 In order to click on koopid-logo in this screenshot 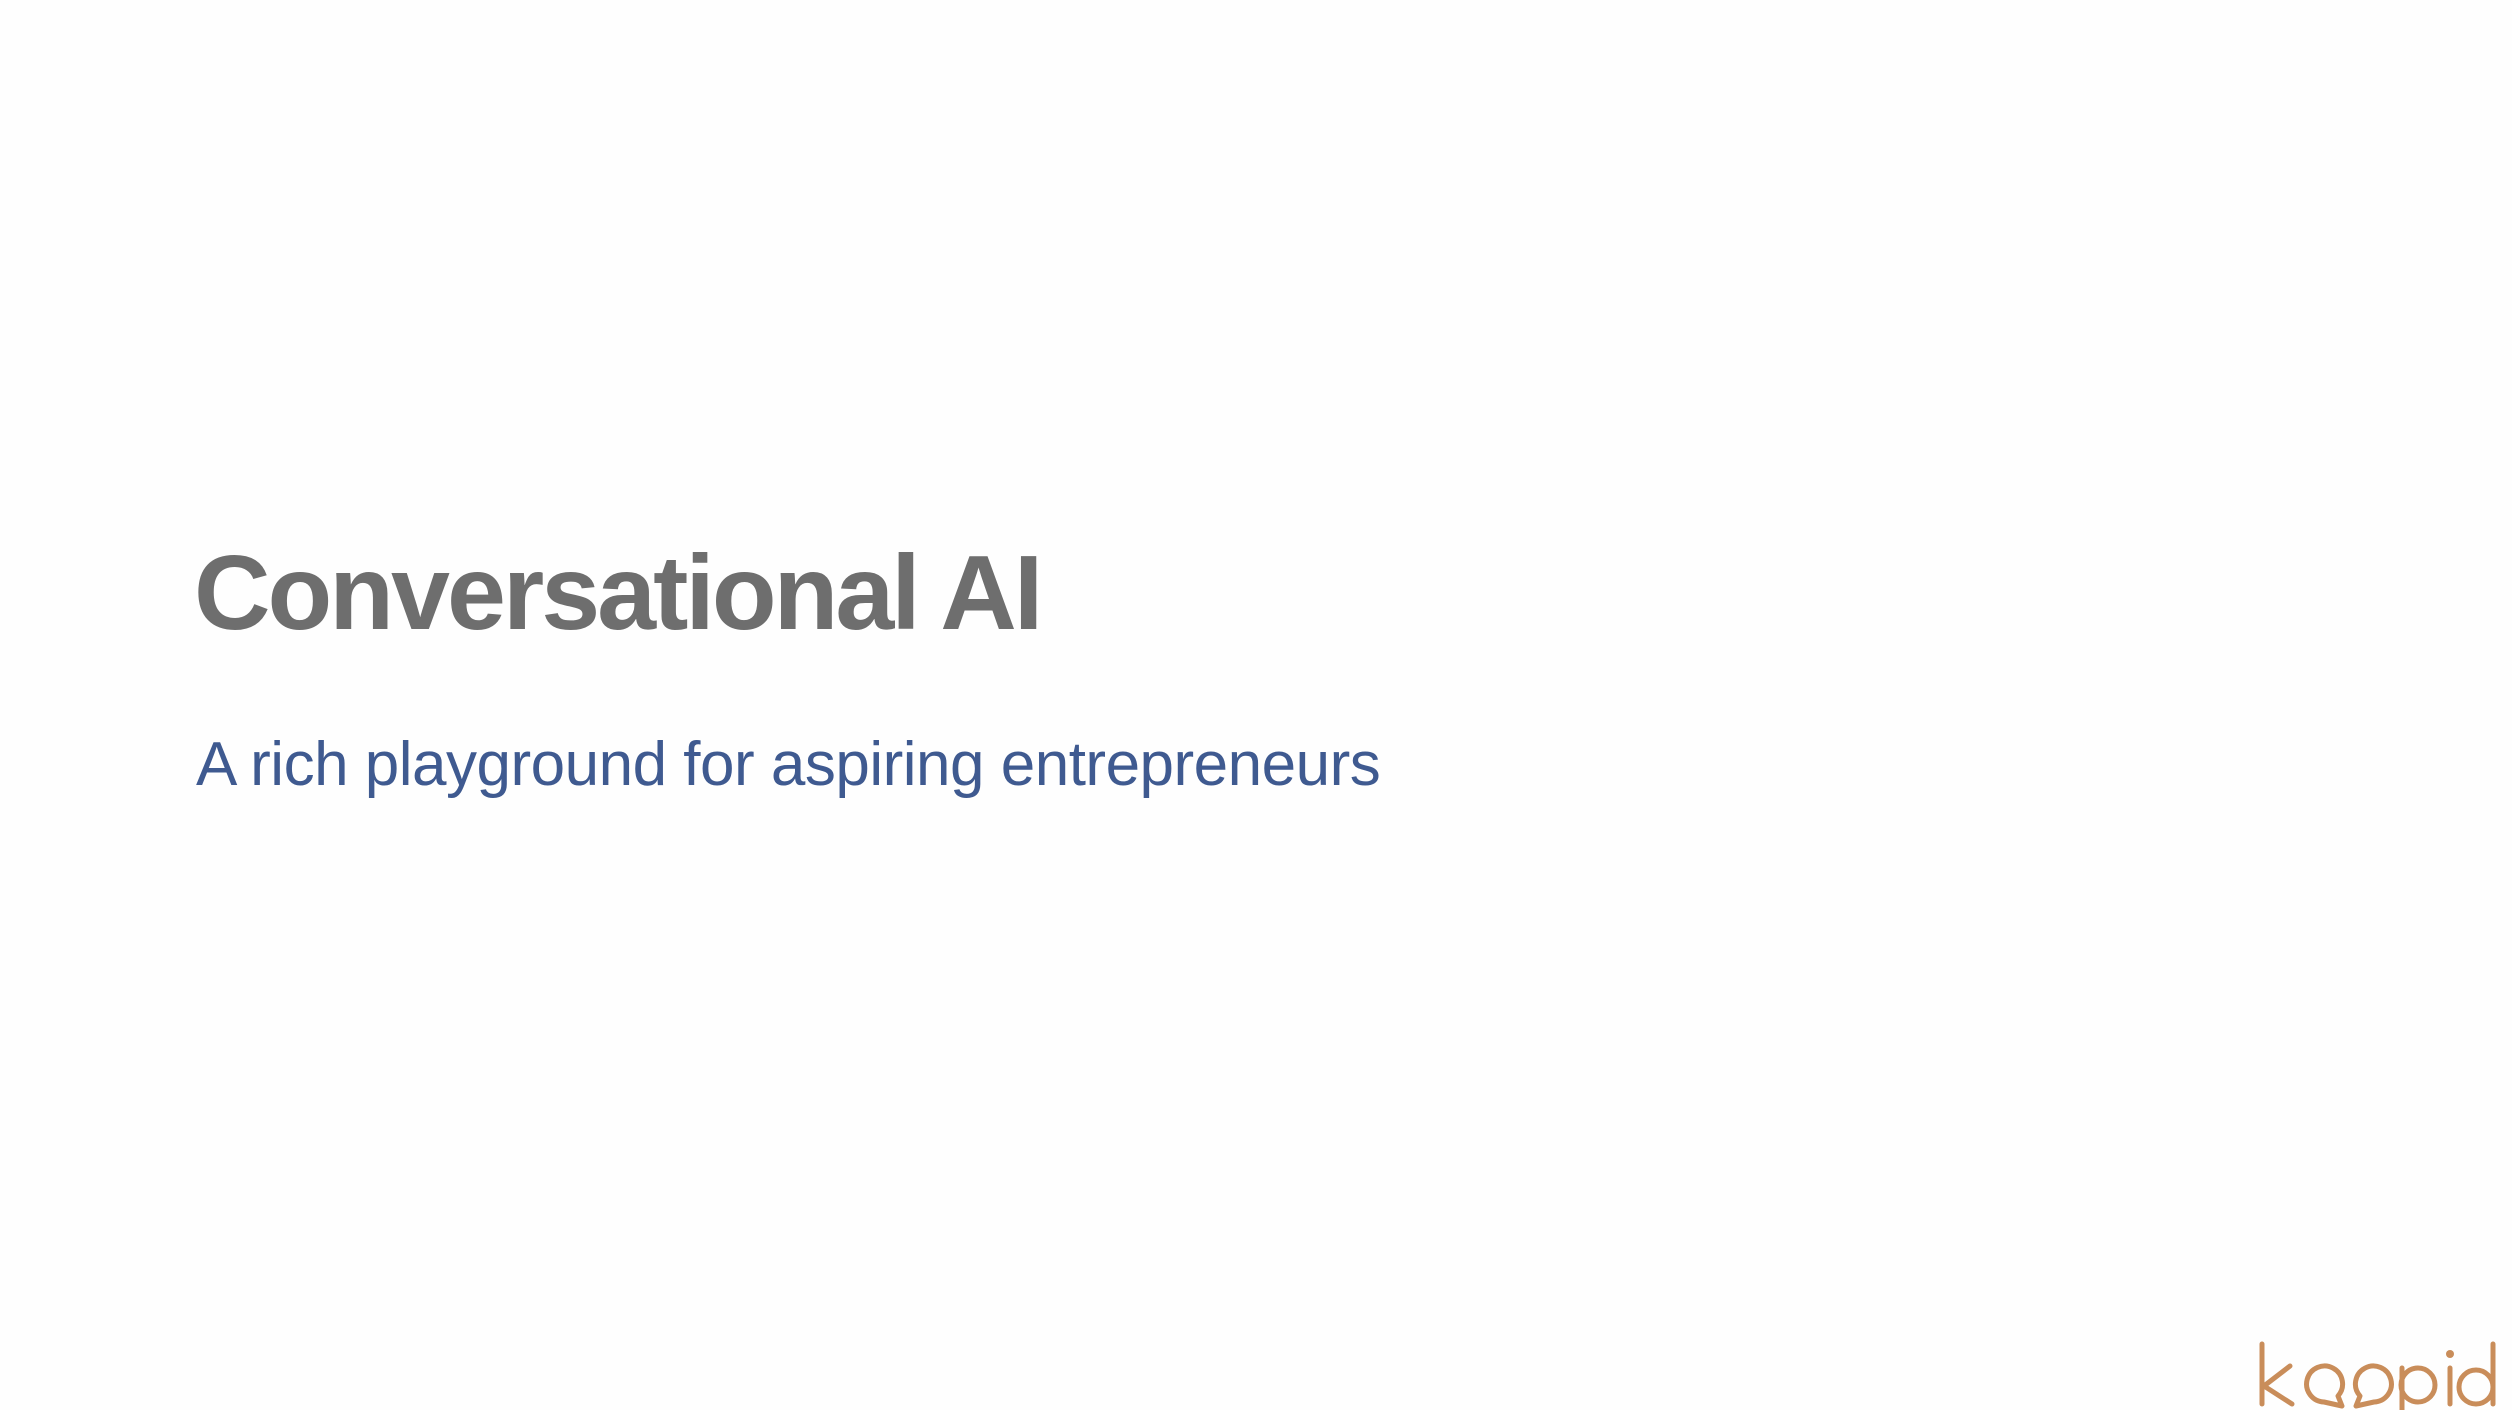, I will do `click(2377, 1374)`.